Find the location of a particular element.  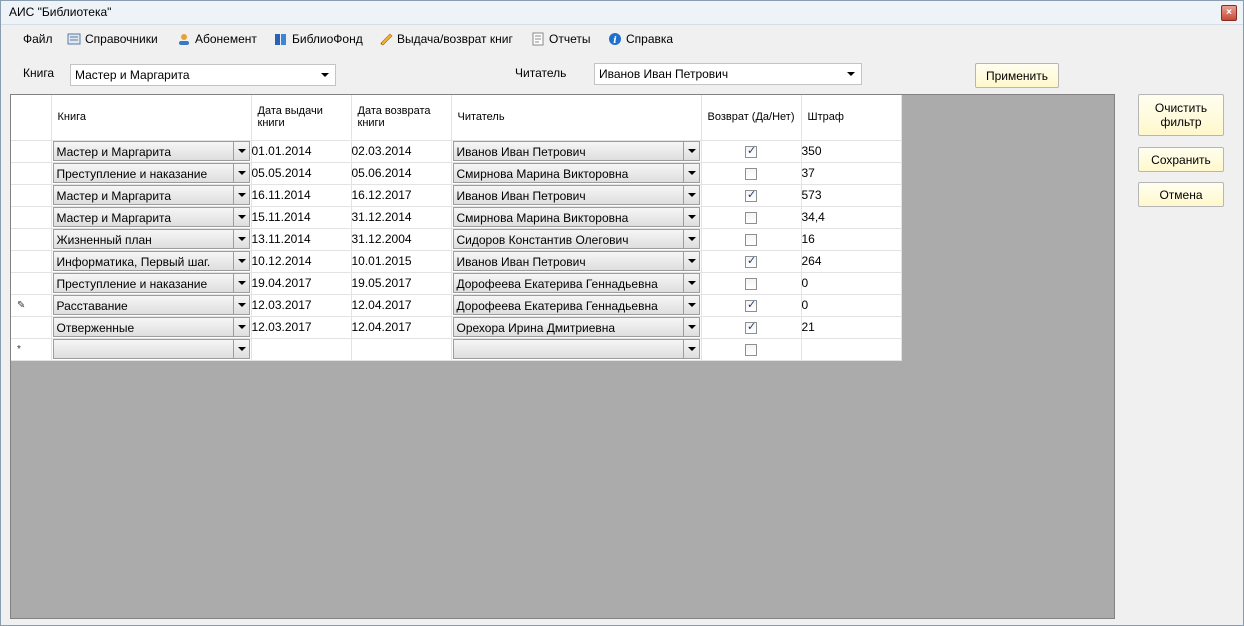

issue-date-cell is located at coordinates (301, 349).